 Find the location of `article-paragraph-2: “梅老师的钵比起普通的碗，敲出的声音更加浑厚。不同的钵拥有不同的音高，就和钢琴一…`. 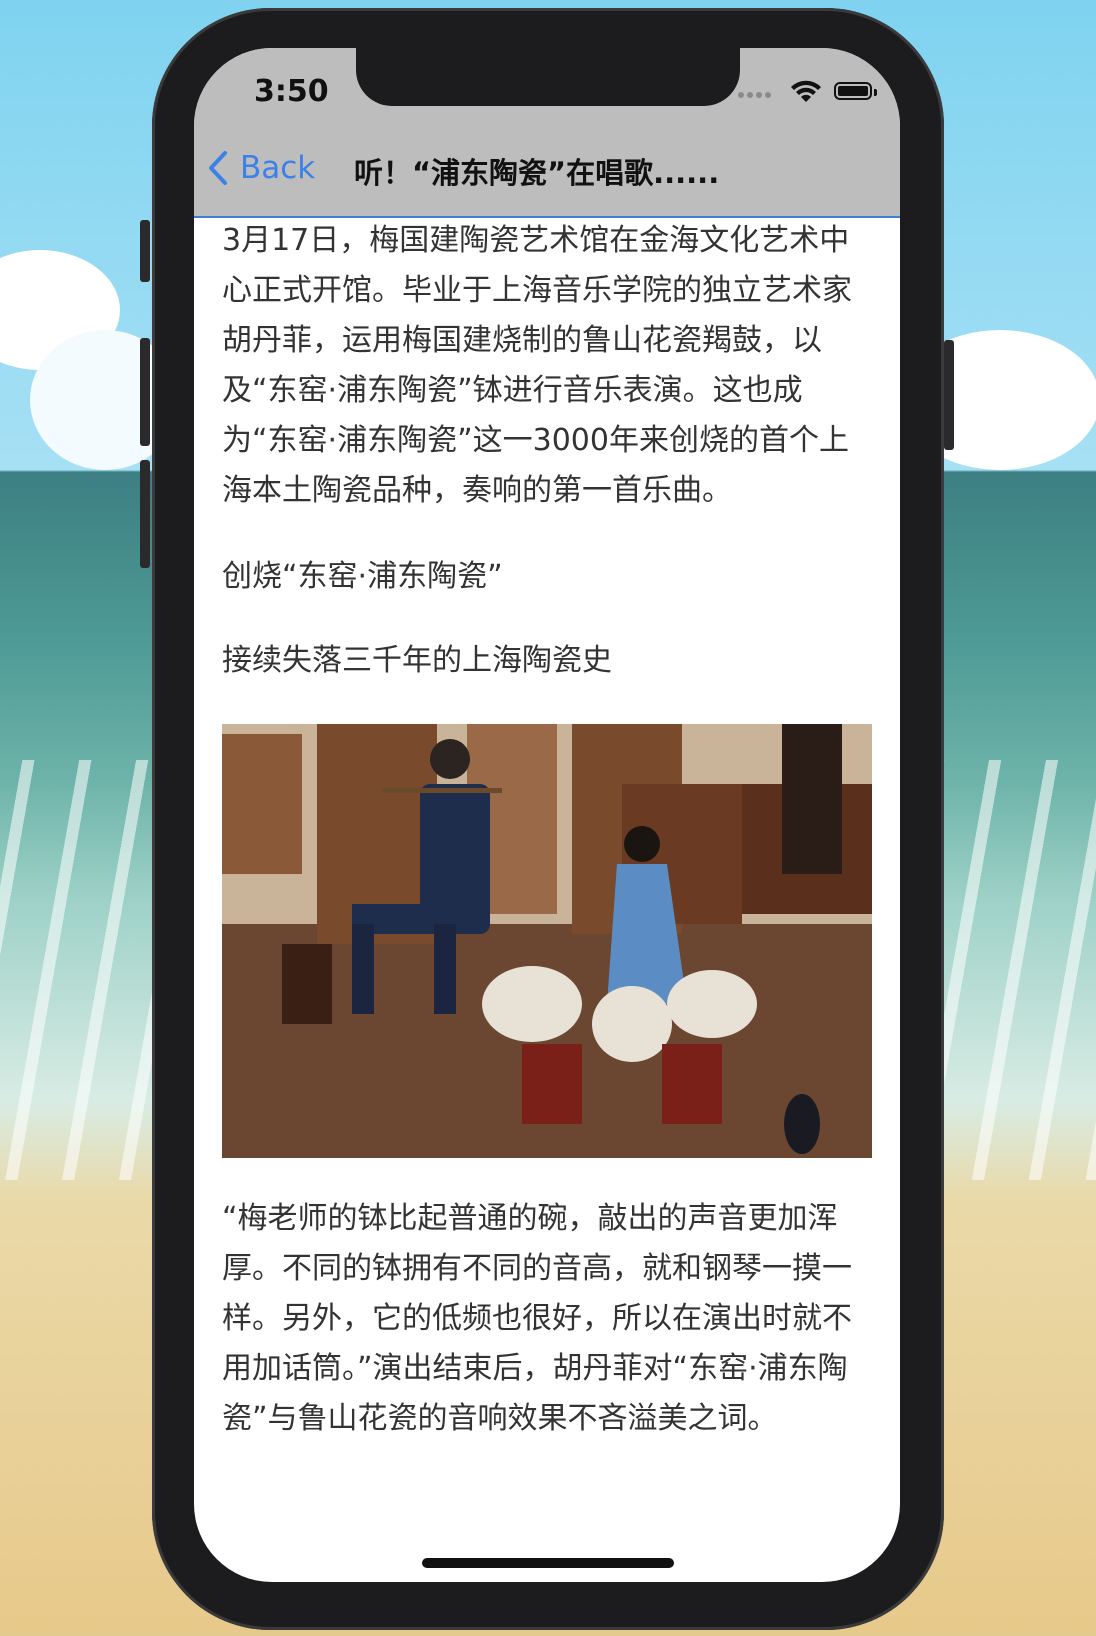

article-paragraph-2: “梅老师的钵比起普通的碗，敲出的声音更加浑厚。不同的钵拥有不同的音高，就和钢琴一… is located at coordinates (537, 1318).